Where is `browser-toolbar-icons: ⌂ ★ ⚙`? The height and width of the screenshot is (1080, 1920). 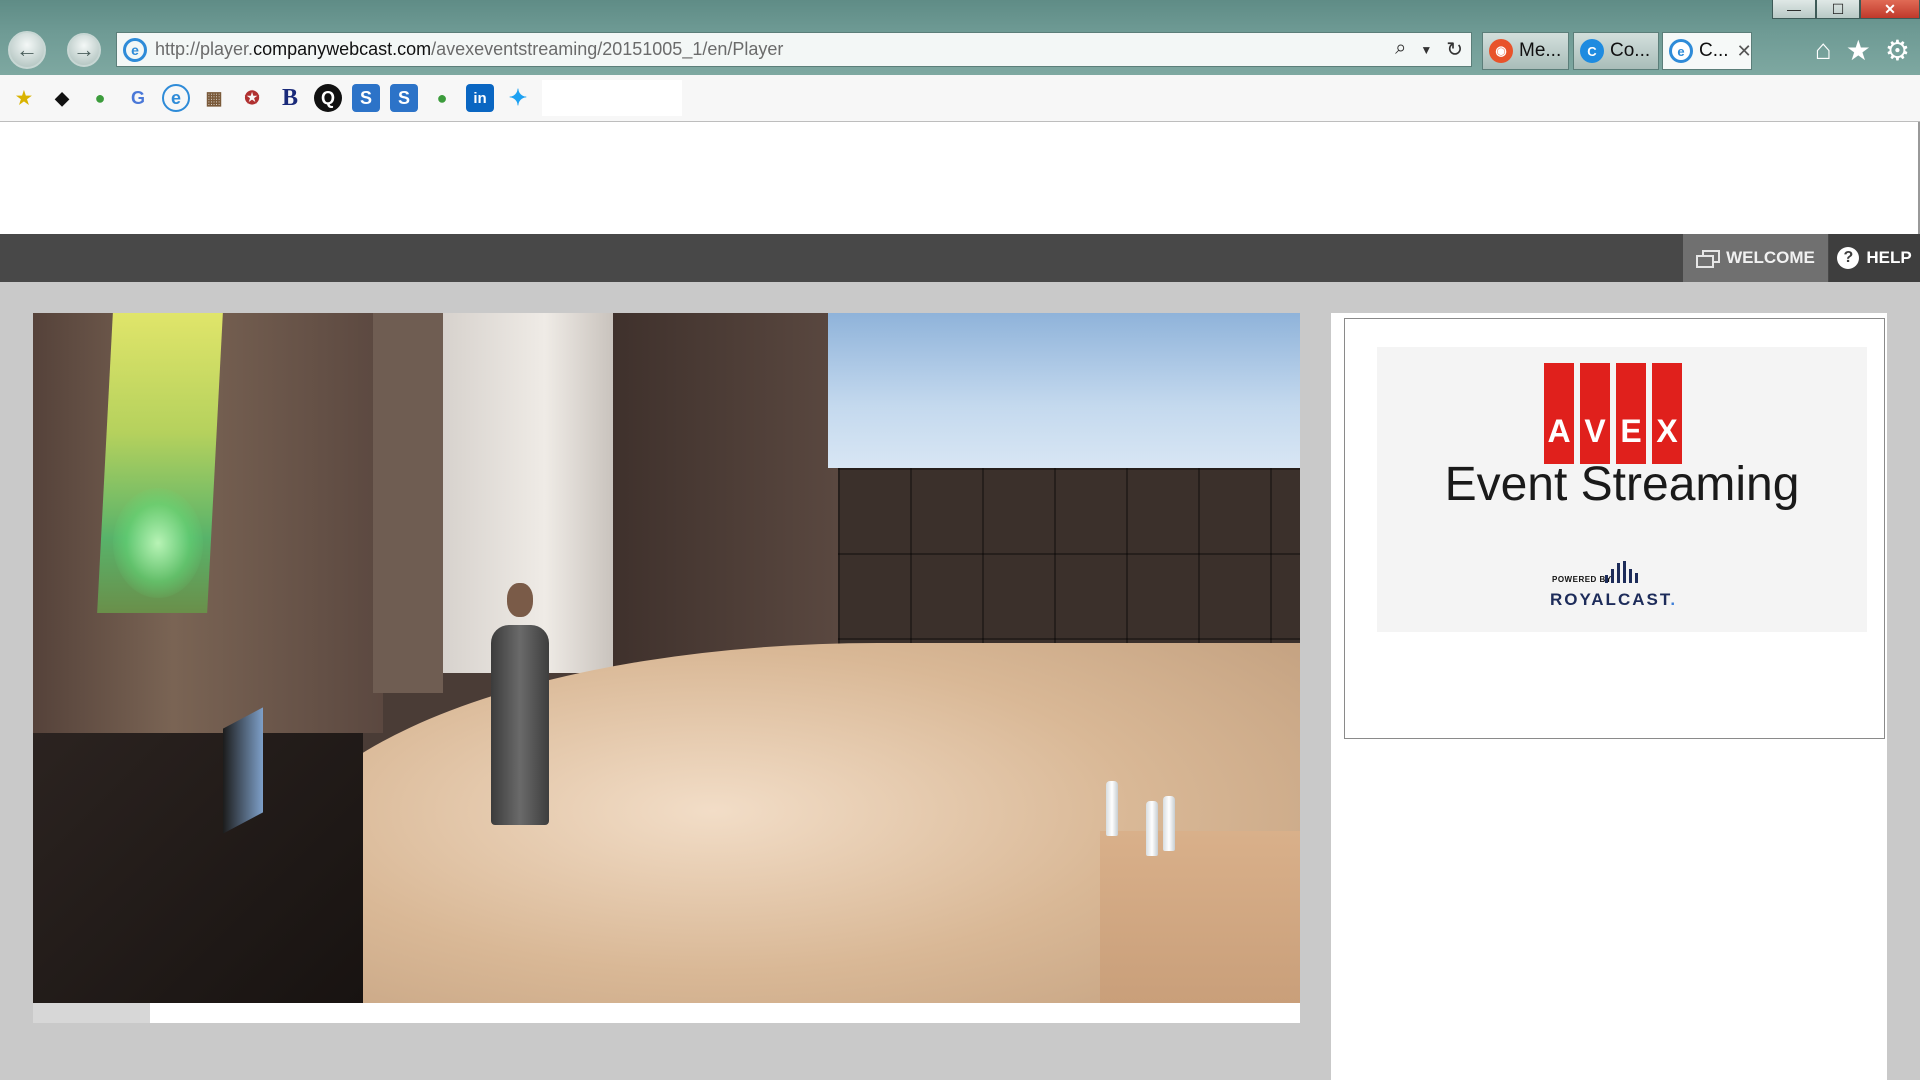 browser-toolbar-icons: ⌂ ★ ⚙ is located at coordinates (1862, 50).